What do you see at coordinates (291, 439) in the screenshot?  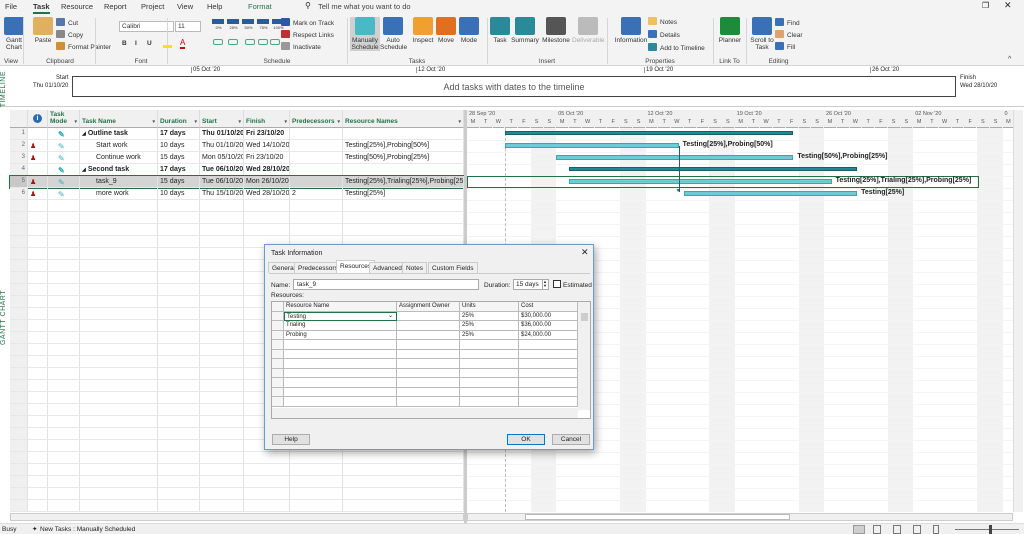 I see `help-button: Help` at bounding box center [291, 439].